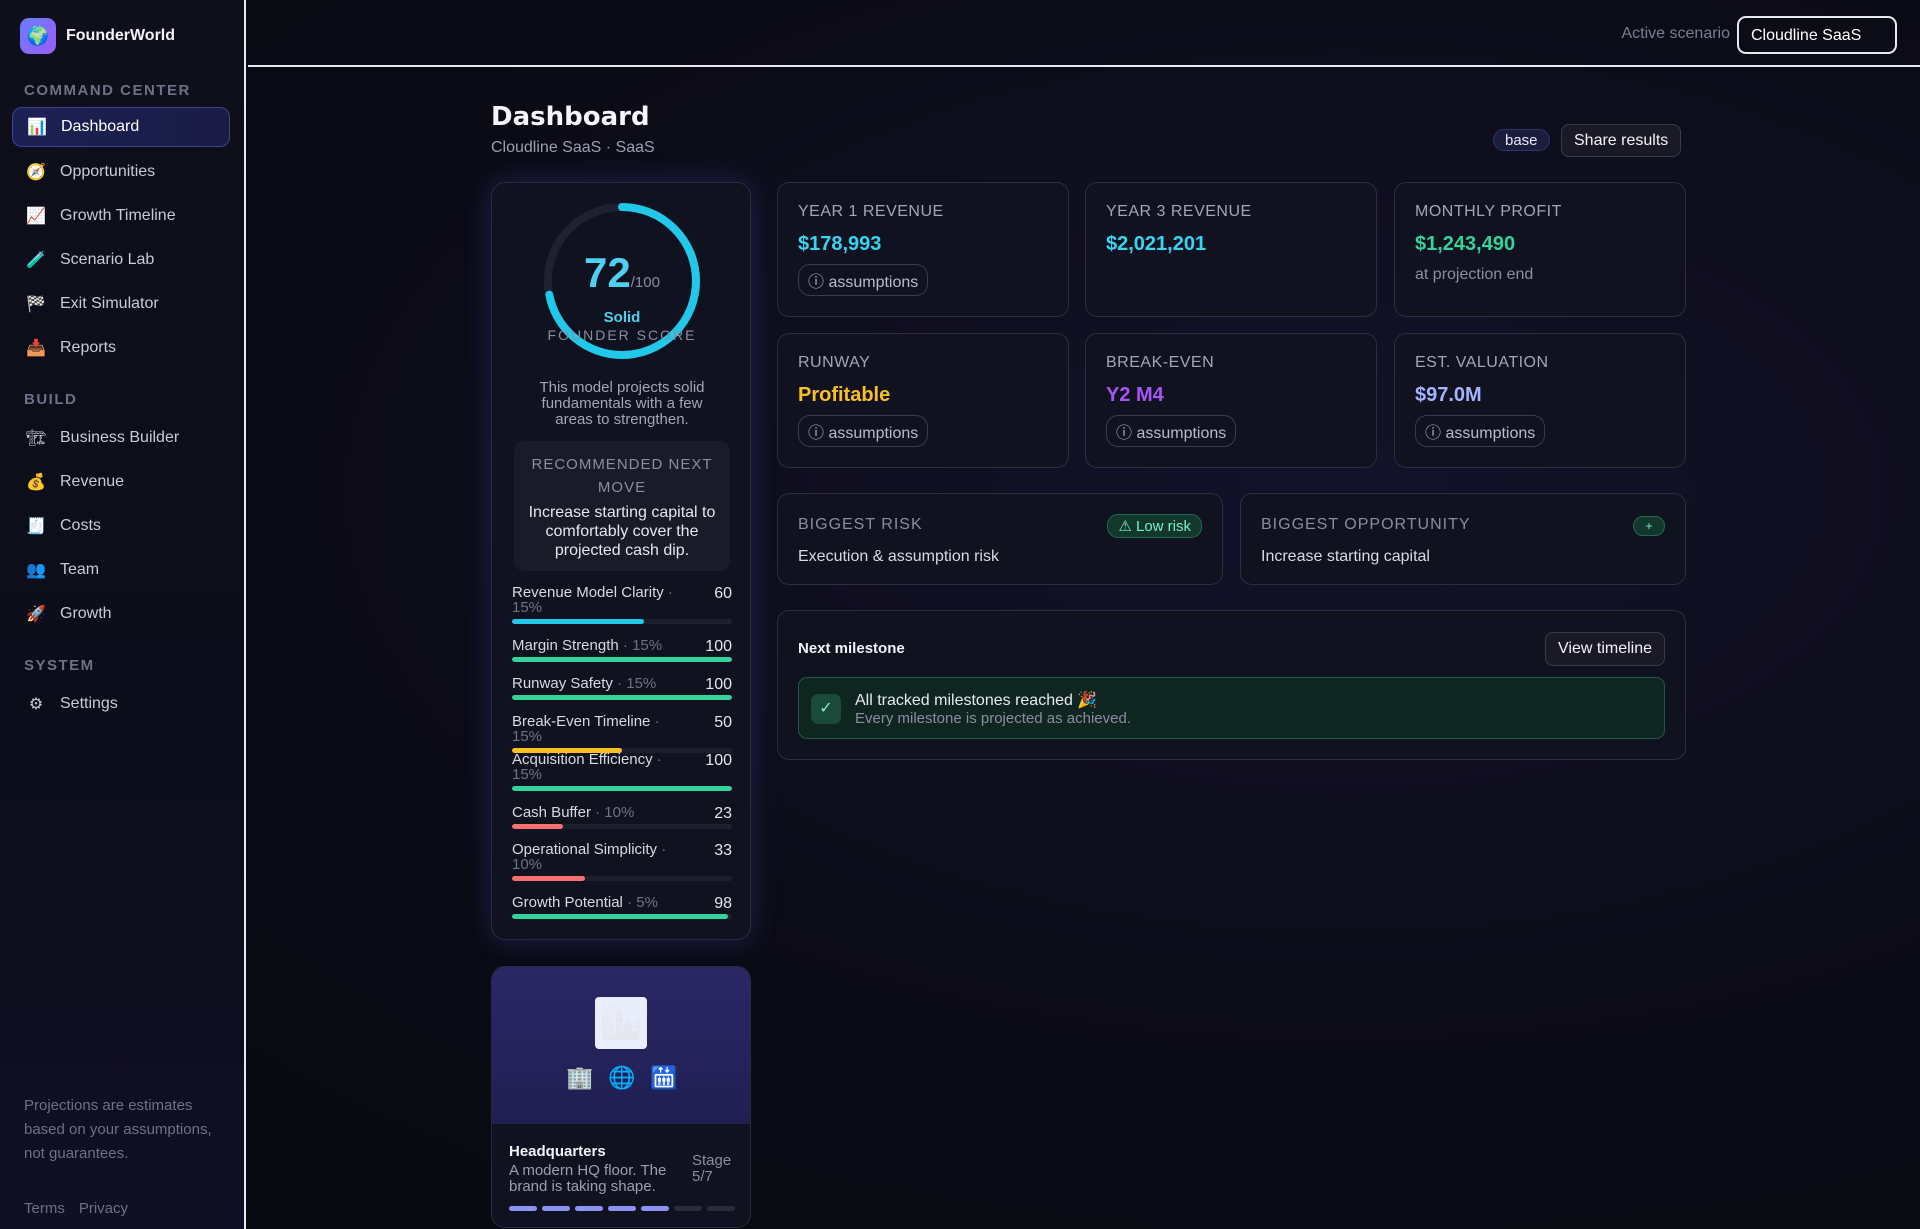 This screenshot has height=1229, width=1920. What do you see at coordinates (1465, 244) in the screenshot?
I see `kpi-value: $1,243,490` at bounding box center [1465, 244].